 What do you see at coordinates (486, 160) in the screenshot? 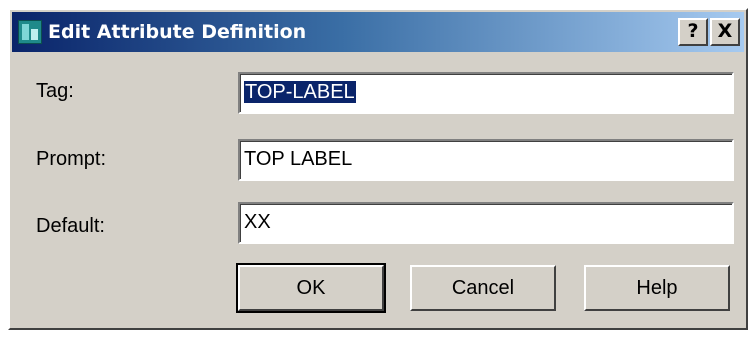
I see `prompt-field: TOP LABEL` at bounding box center [486, 160].